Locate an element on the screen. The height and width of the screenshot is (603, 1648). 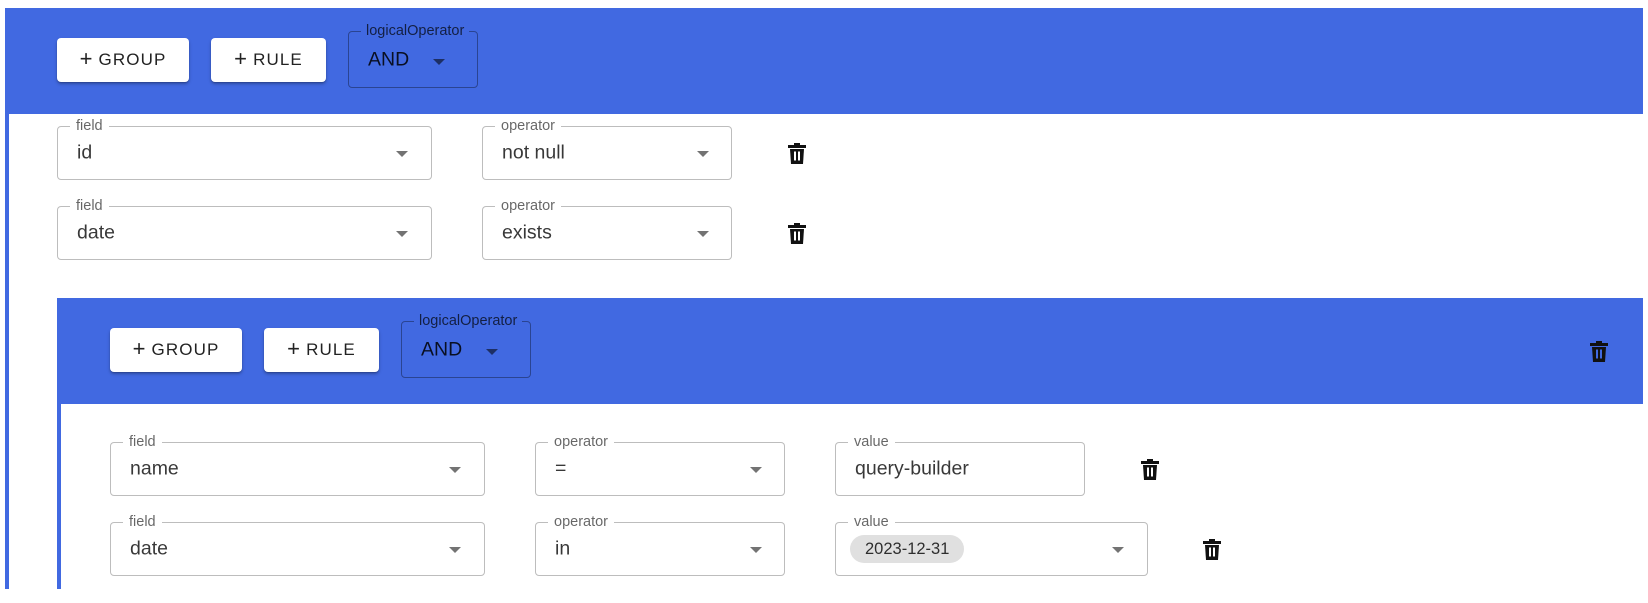
rule-value-input: value query-builder is located at coordinates (960, 464).